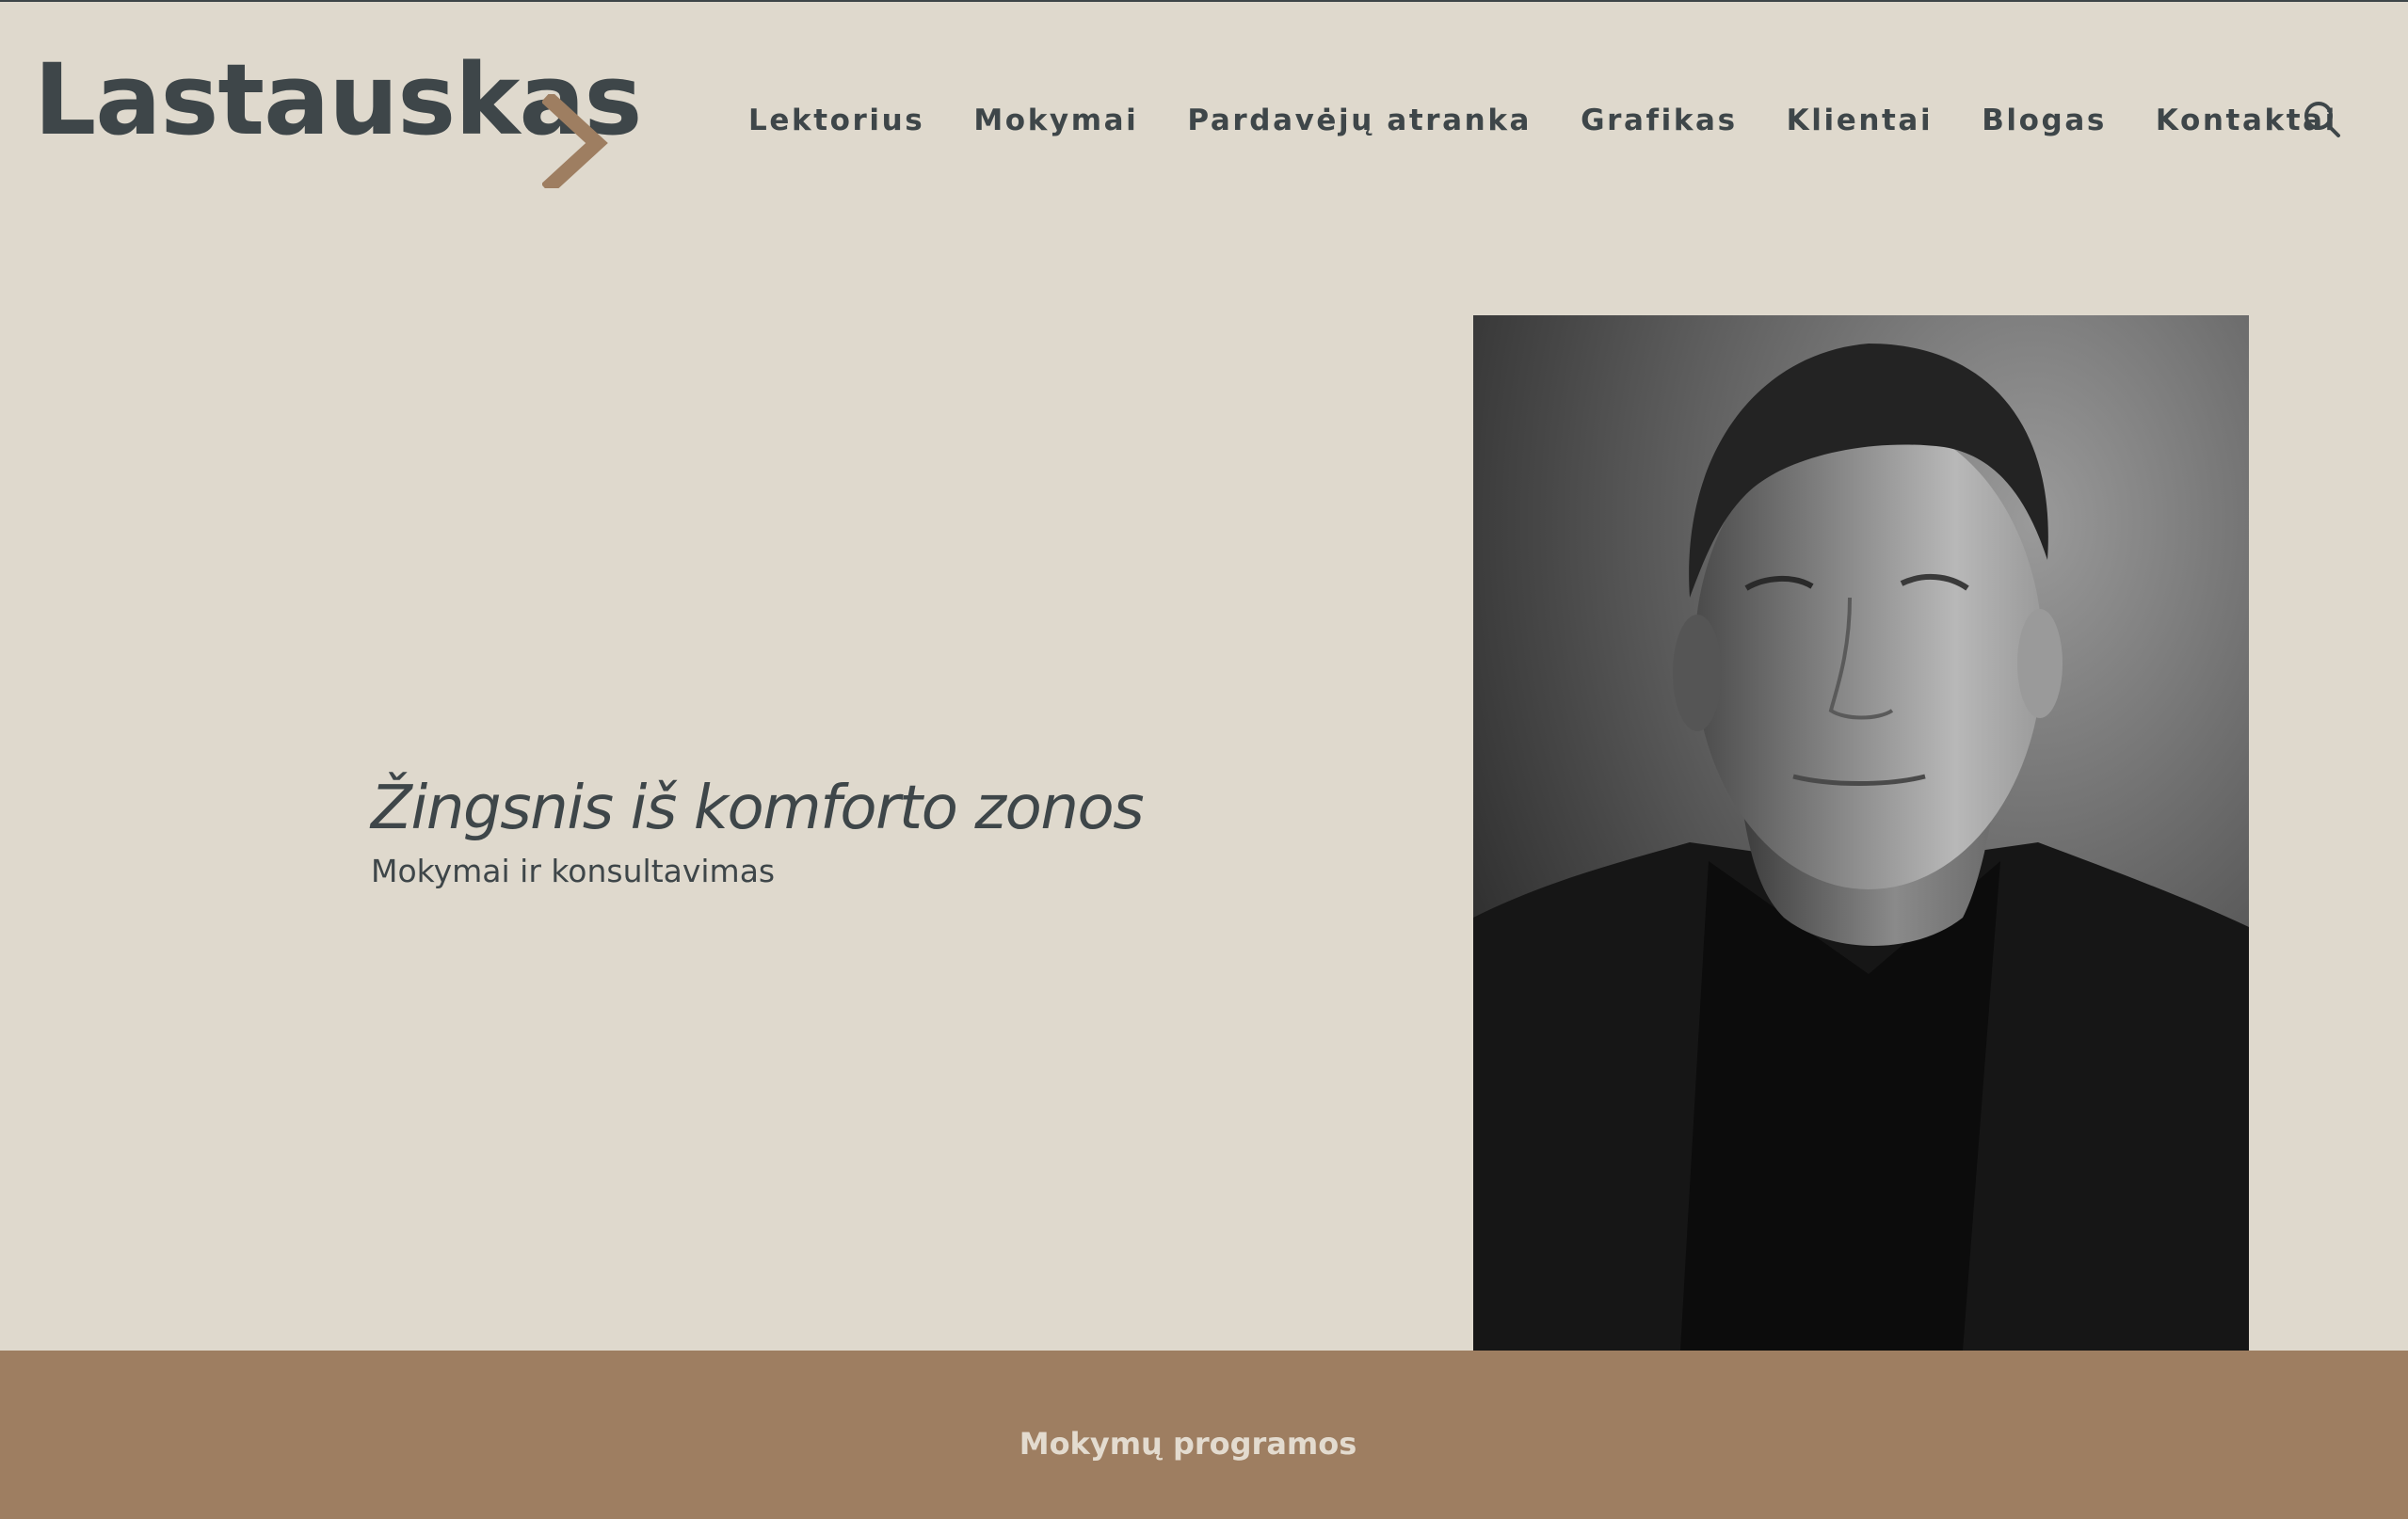 This screenshot has height=1519, width=2408. Describe the element at coordinates (573, 871) in the screenshot. I see `hero-subtitle: Mokymai ir konsultavimas` at that location.